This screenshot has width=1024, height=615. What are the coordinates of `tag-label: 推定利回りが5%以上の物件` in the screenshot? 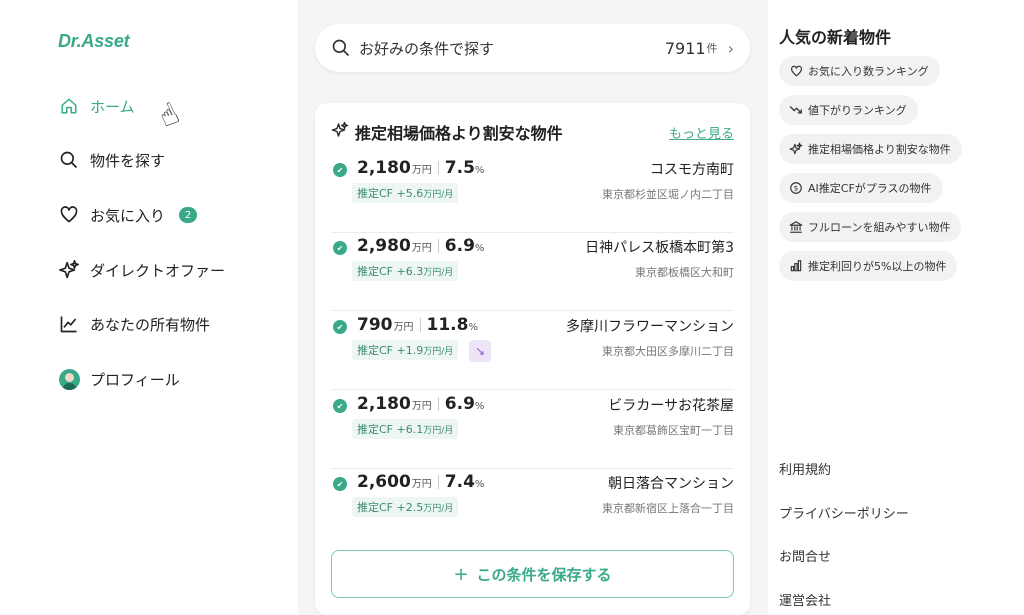 It's located at (877, 266).